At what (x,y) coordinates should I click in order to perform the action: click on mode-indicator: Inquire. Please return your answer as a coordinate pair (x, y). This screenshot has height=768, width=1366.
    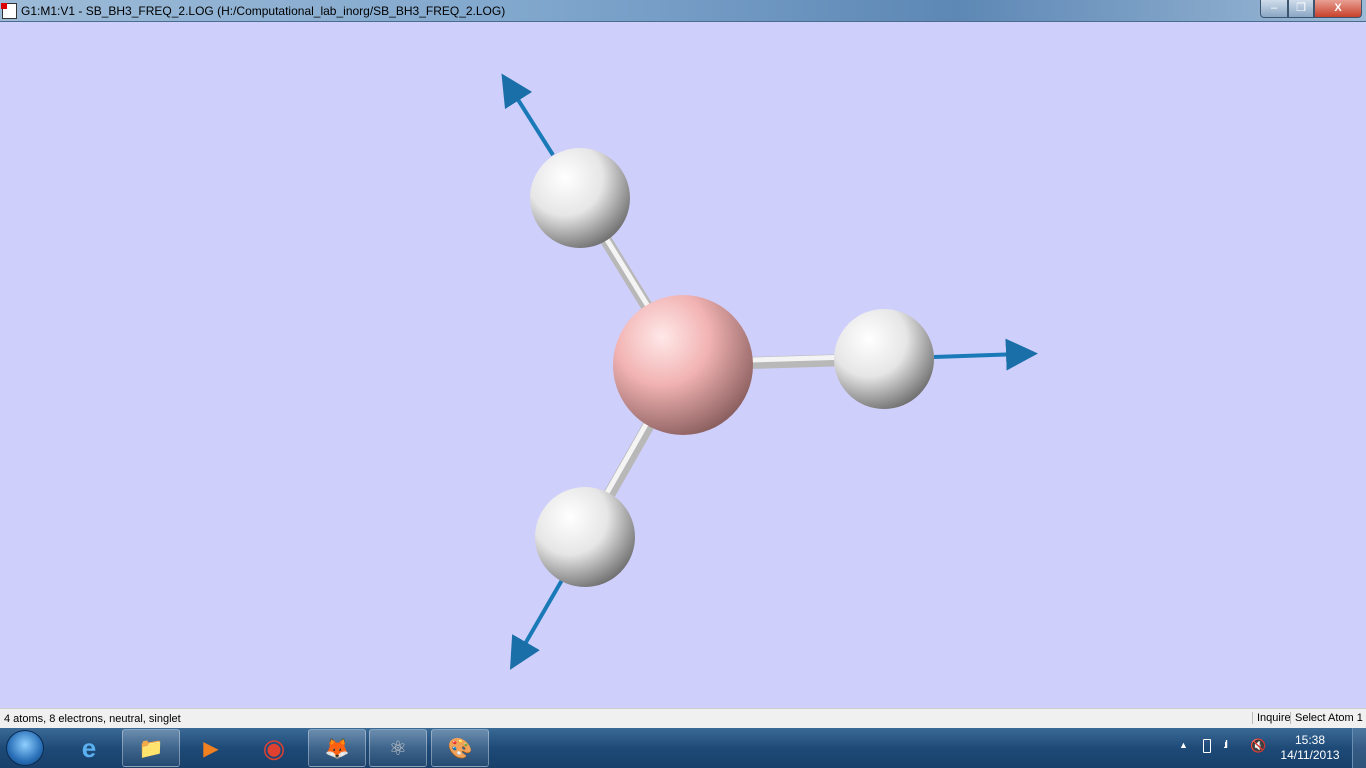
    Looking at the image, I should click on (1271, 718).